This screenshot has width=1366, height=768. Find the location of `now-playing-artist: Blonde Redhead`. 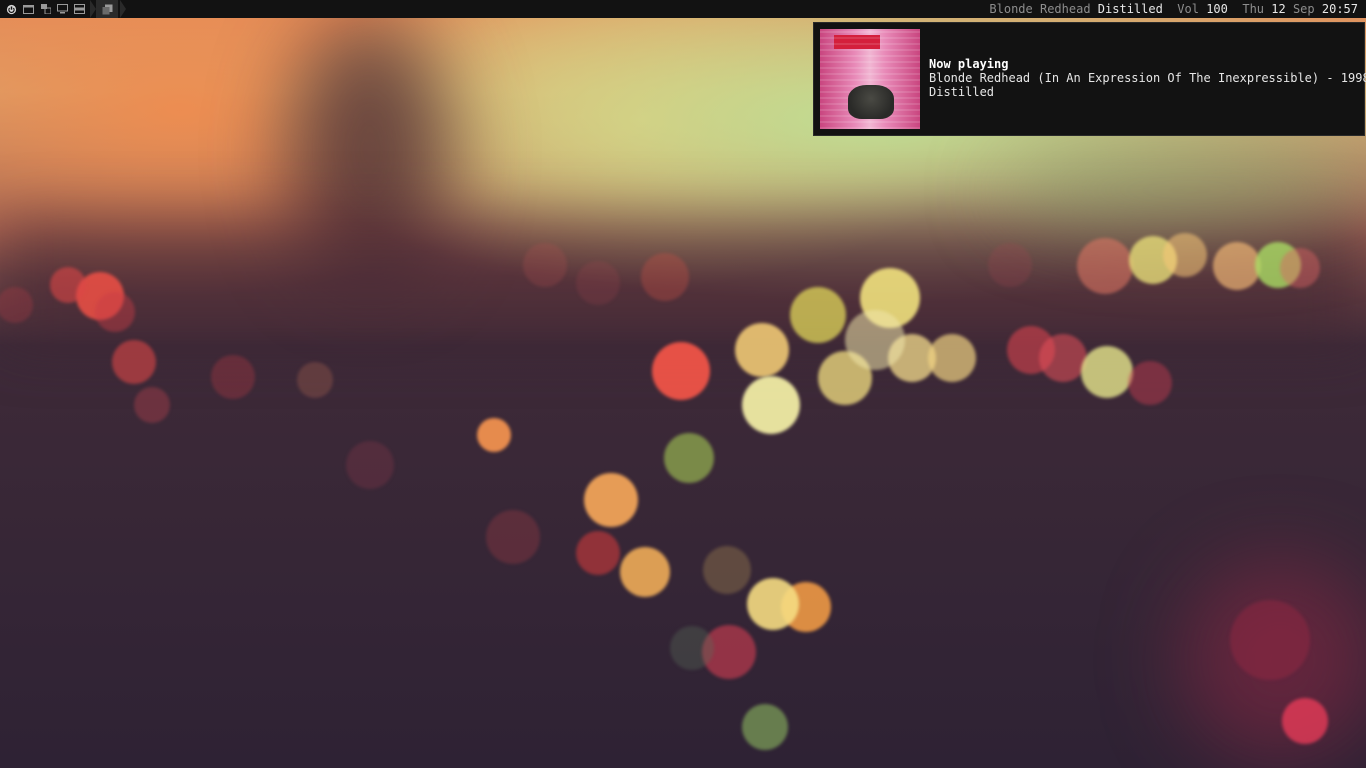

now-playing-artist: Blonde Redhead is located at coordinates (1040, 9).